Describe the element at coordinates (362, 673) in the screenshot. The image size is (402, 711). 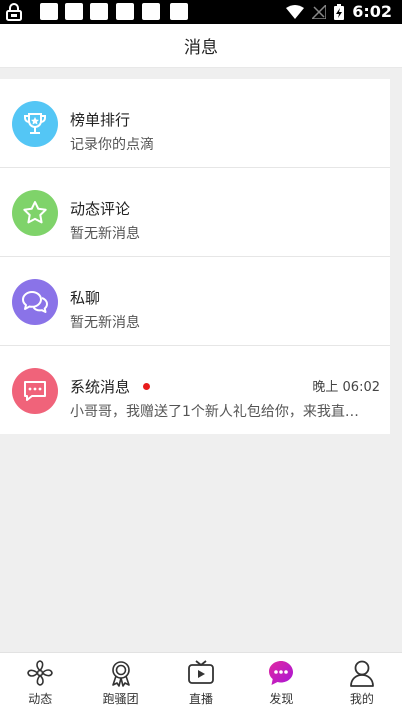
I see `user-icon` at that location.